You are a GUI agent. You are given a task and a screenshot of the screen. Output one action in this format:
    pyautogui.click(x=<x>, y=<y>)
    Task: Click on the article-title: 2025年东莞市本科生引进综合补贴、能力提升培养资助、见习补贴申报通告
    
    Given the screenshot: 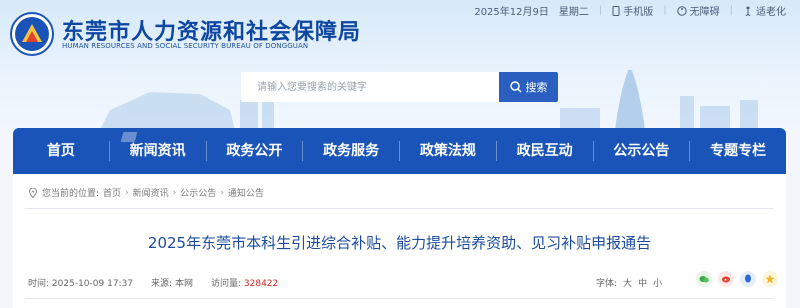 What is the action you would take?
    pyautogui.click(x=399, y=243)
    